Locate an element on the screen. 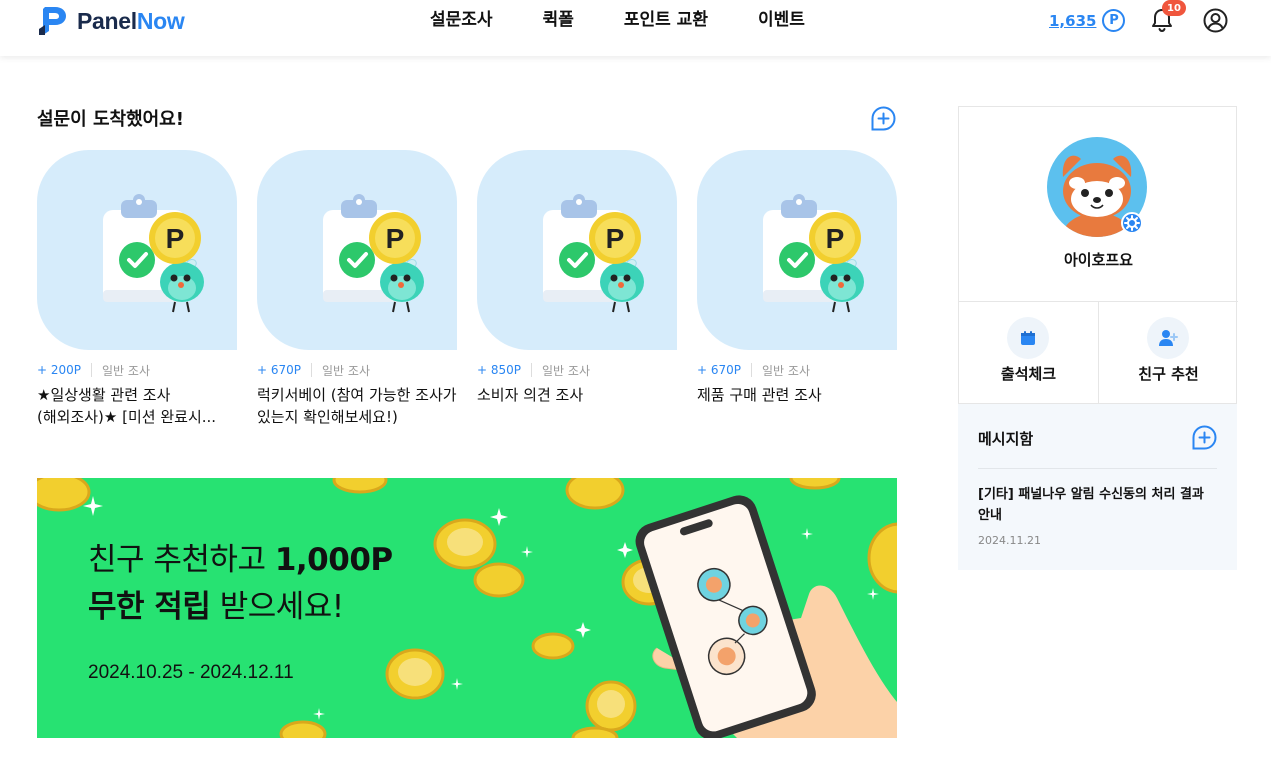 The image size is (1271, 771). top-header: PanelNow 설문조사 퀵폴 포인트 교환 이벤트 1,635 P 10 is located at coordinates (635, 28).